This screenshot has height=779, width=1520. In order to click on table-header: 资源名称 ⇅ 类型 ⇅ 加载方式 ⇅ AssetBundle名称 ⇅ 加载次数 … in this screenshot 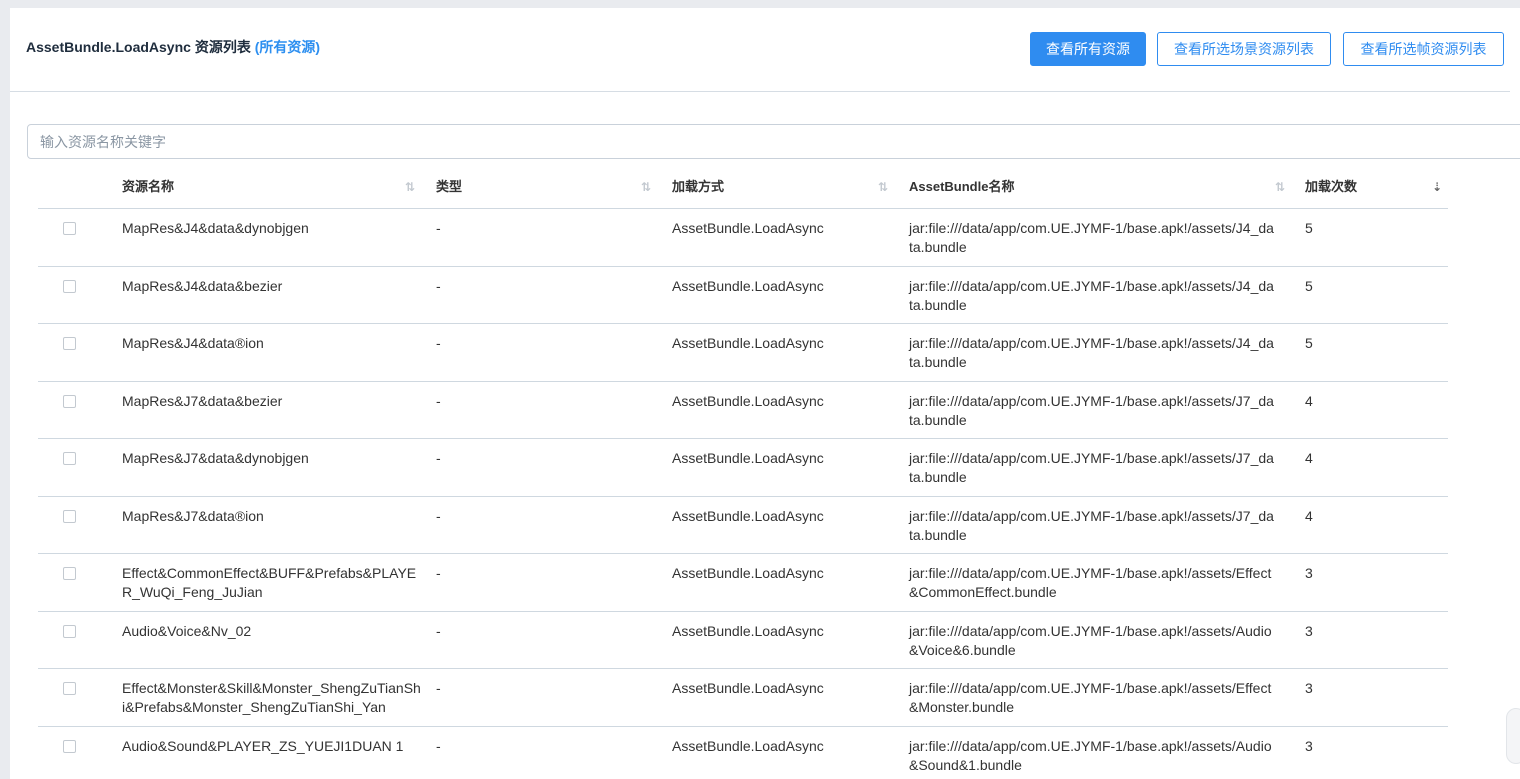, I will do `click(743, 189)`.